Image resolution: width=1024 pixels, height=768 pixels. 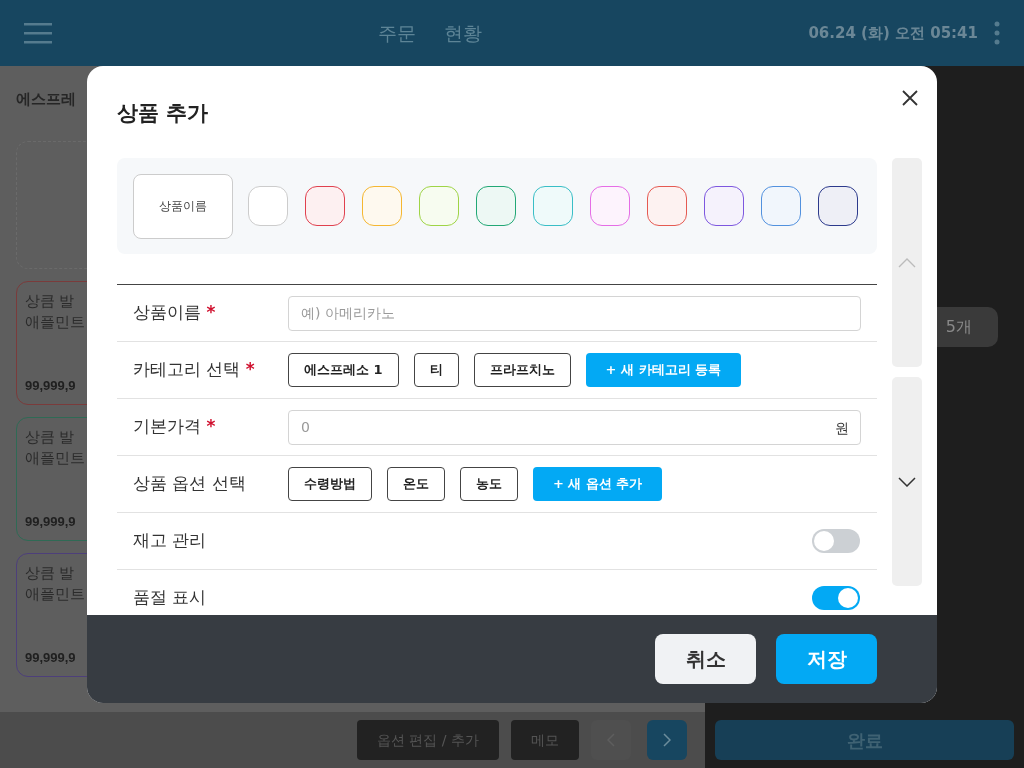 I want to click on next-button, so click(x=667, y=740).